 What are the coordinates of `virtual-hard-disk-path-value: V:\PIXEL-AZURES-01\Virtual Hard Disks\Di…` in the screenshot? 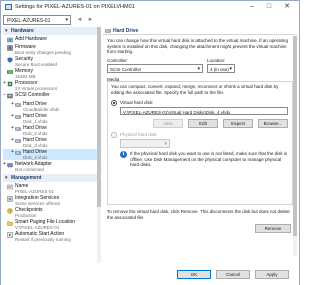 It's located at (177, 112).